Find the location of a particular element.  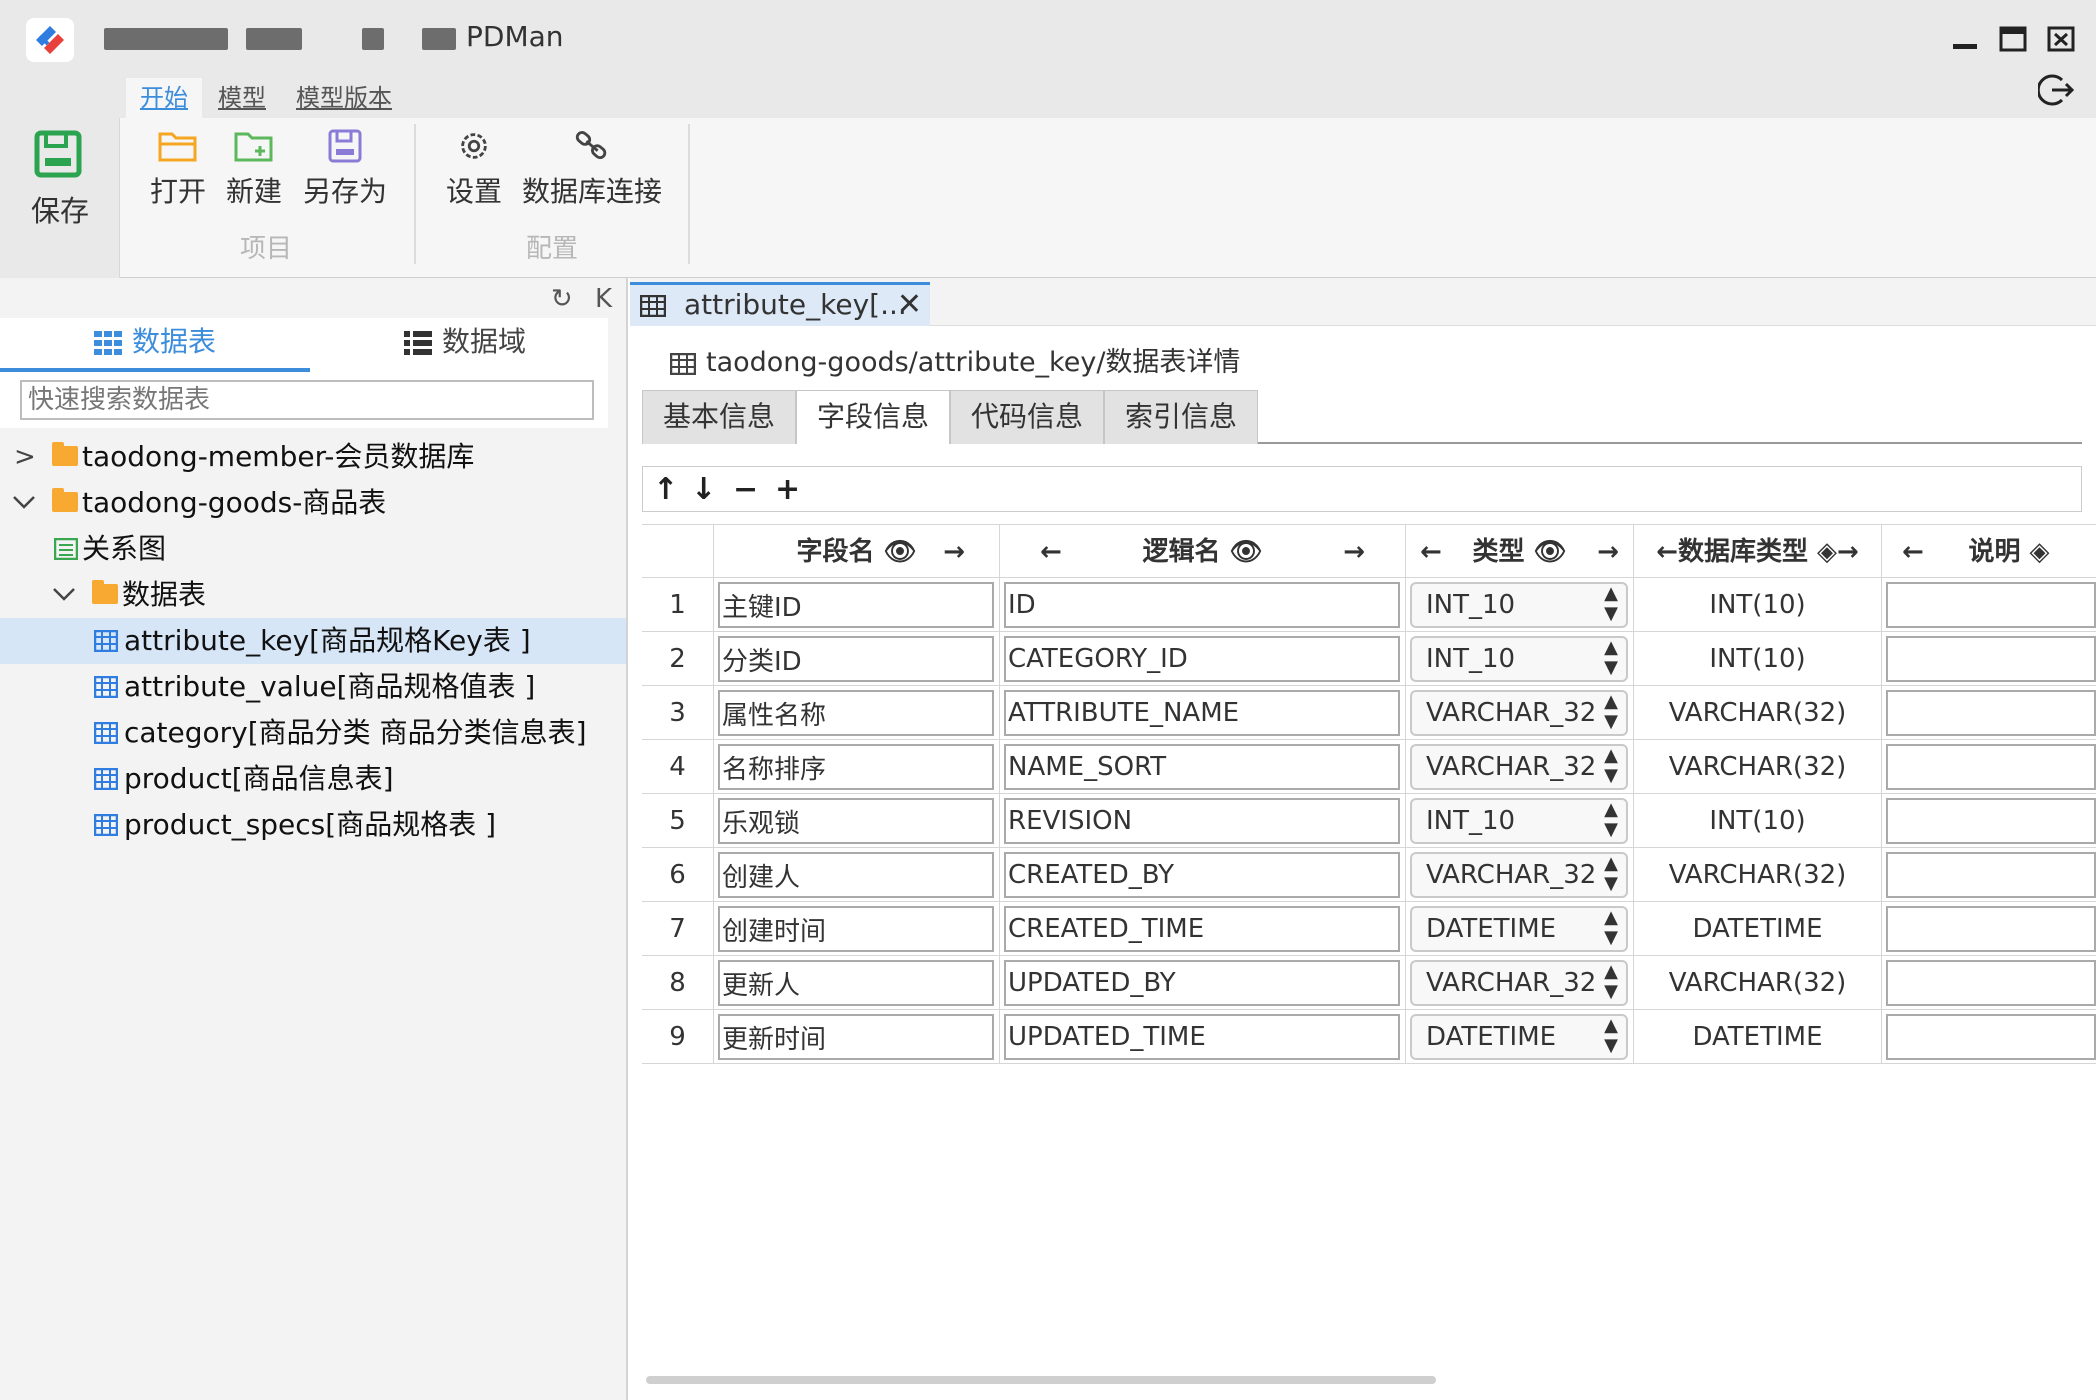

refresh-icon: ↻ is located at coordinates (562, 299).